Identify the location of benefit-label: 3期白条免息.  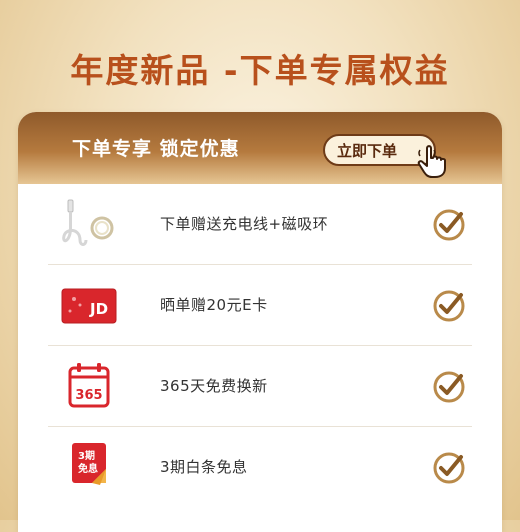
(204, 467).